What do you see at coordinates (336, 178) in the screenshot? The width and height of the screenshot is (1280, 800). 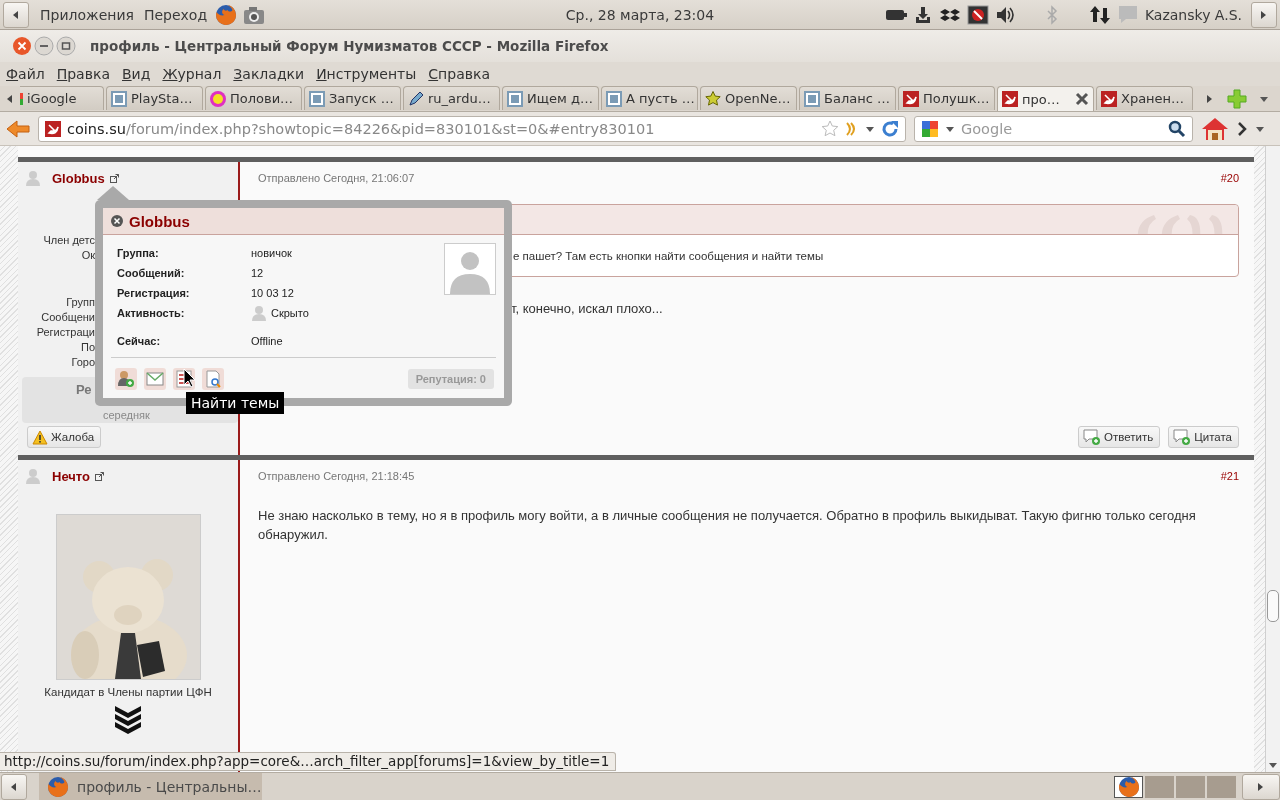 I see `post-date: Отправлено Сегодня, 21:06:07` at bounding box center [336, 178].